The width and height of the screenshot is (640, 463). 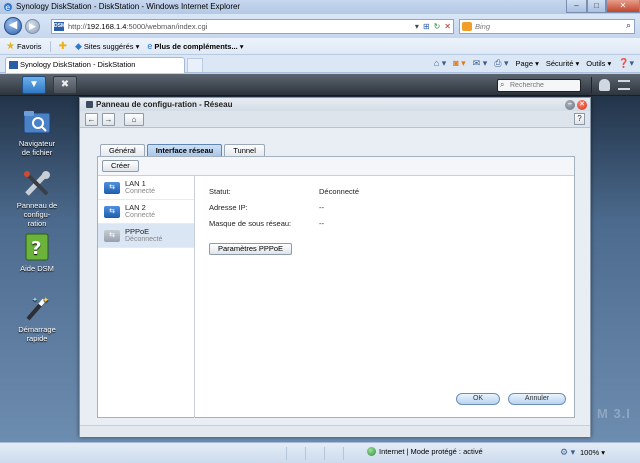 What do you see at coordinates (65, 85) in the screenshot?
I see `control-panel-taskbar-button: ✖` at bounding box center [65, 85].